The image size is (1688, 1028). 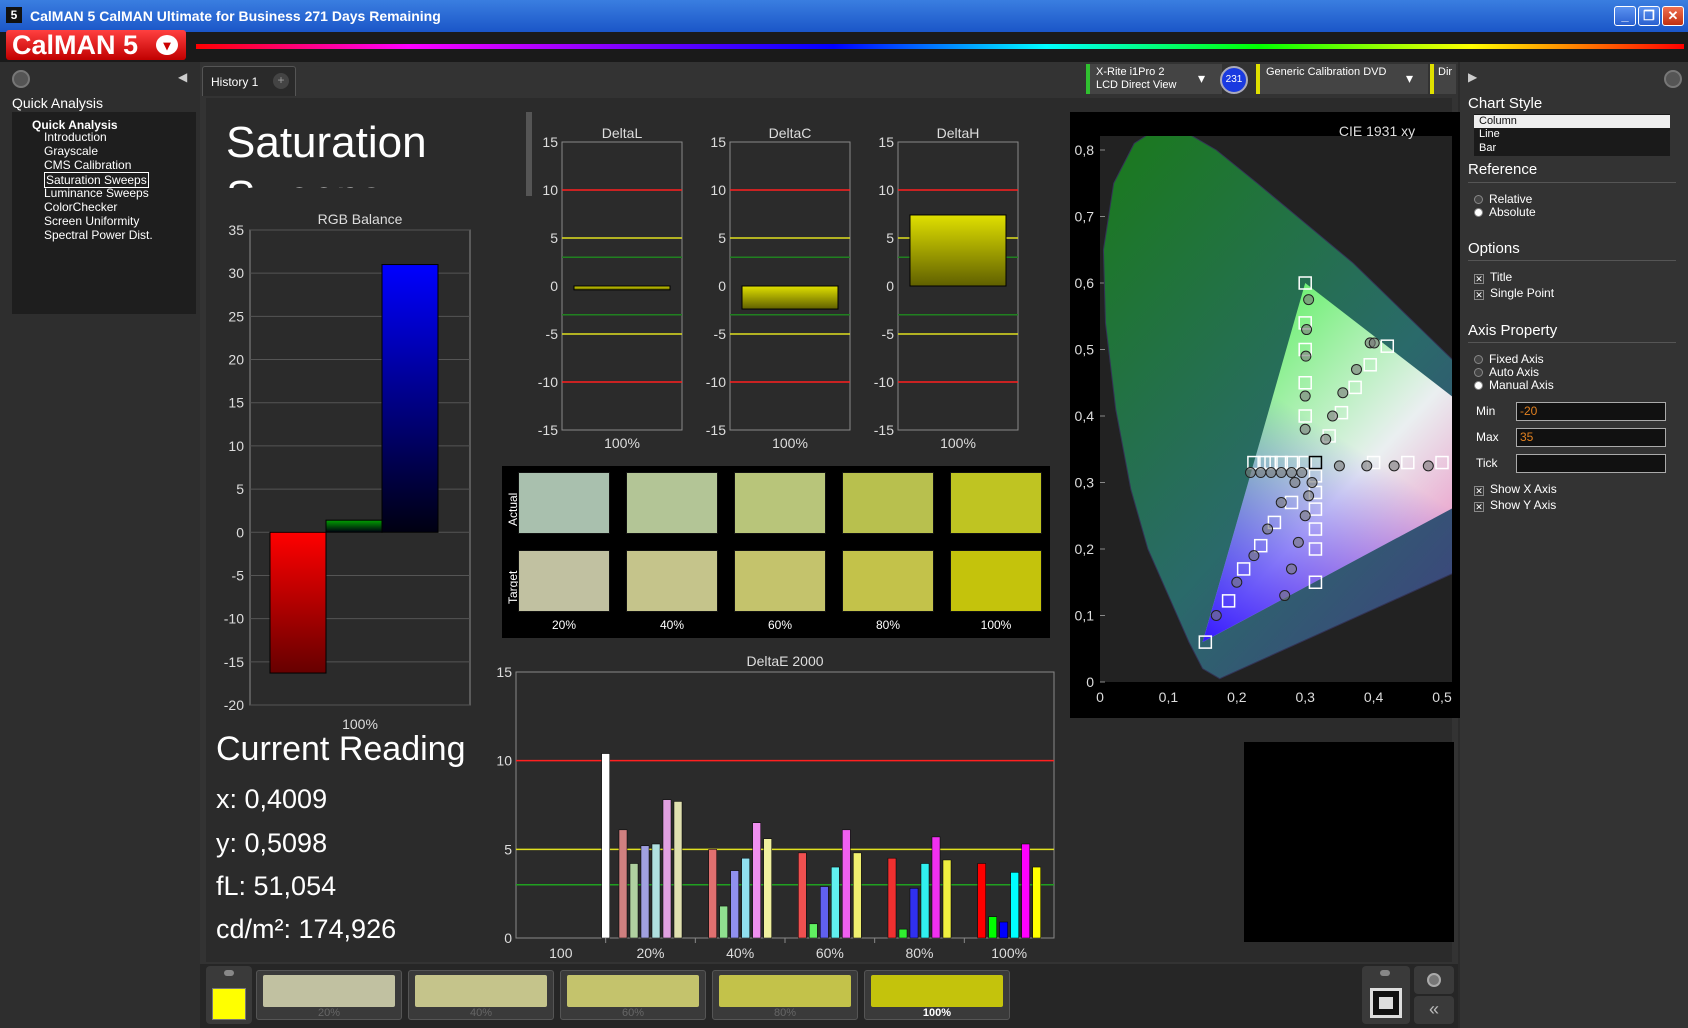 What do you see at coordinates (785, 805) in the screenshot?
I see `plot-area` at bounding box center [785, 805].